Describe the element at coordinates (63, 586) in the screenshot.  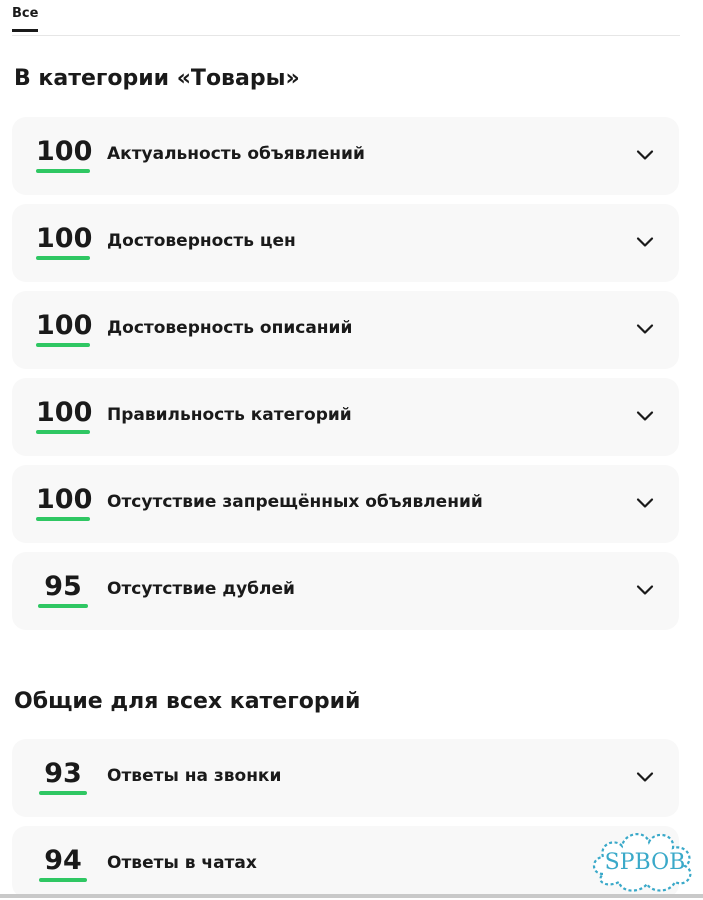
I see `metric-score: 95` at that location.